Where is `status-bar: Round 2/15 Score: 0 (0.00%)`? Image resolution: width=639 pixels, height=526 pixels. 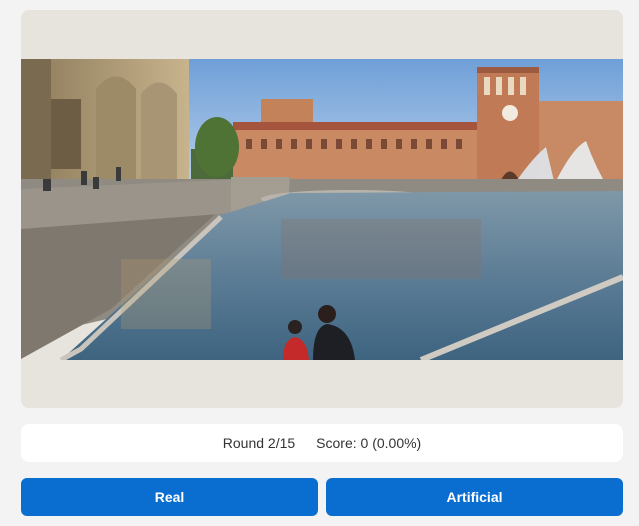 status-bar: Round 2/15 Score: 0 (0.00%) is located at coordinates (322, 443).